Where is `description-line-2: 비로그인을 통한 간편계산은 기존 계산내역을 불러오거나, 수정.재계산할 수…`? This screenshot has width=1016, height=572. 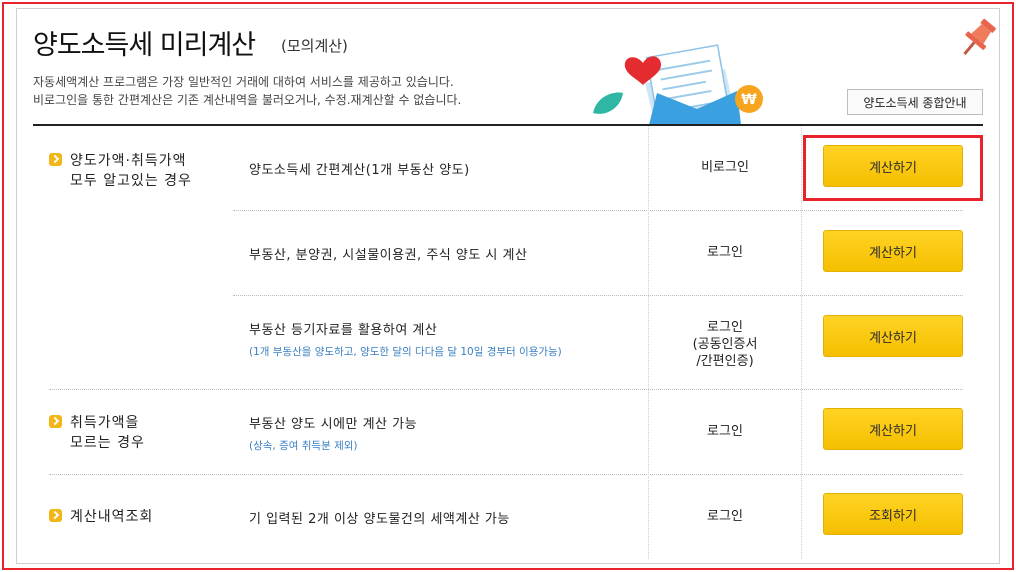 description-line-2: 비로그인을 통한 간편계산은 기존 계산내역을 불러오거나, 수정.재계산할 수… is located at coordinates (247, 100).